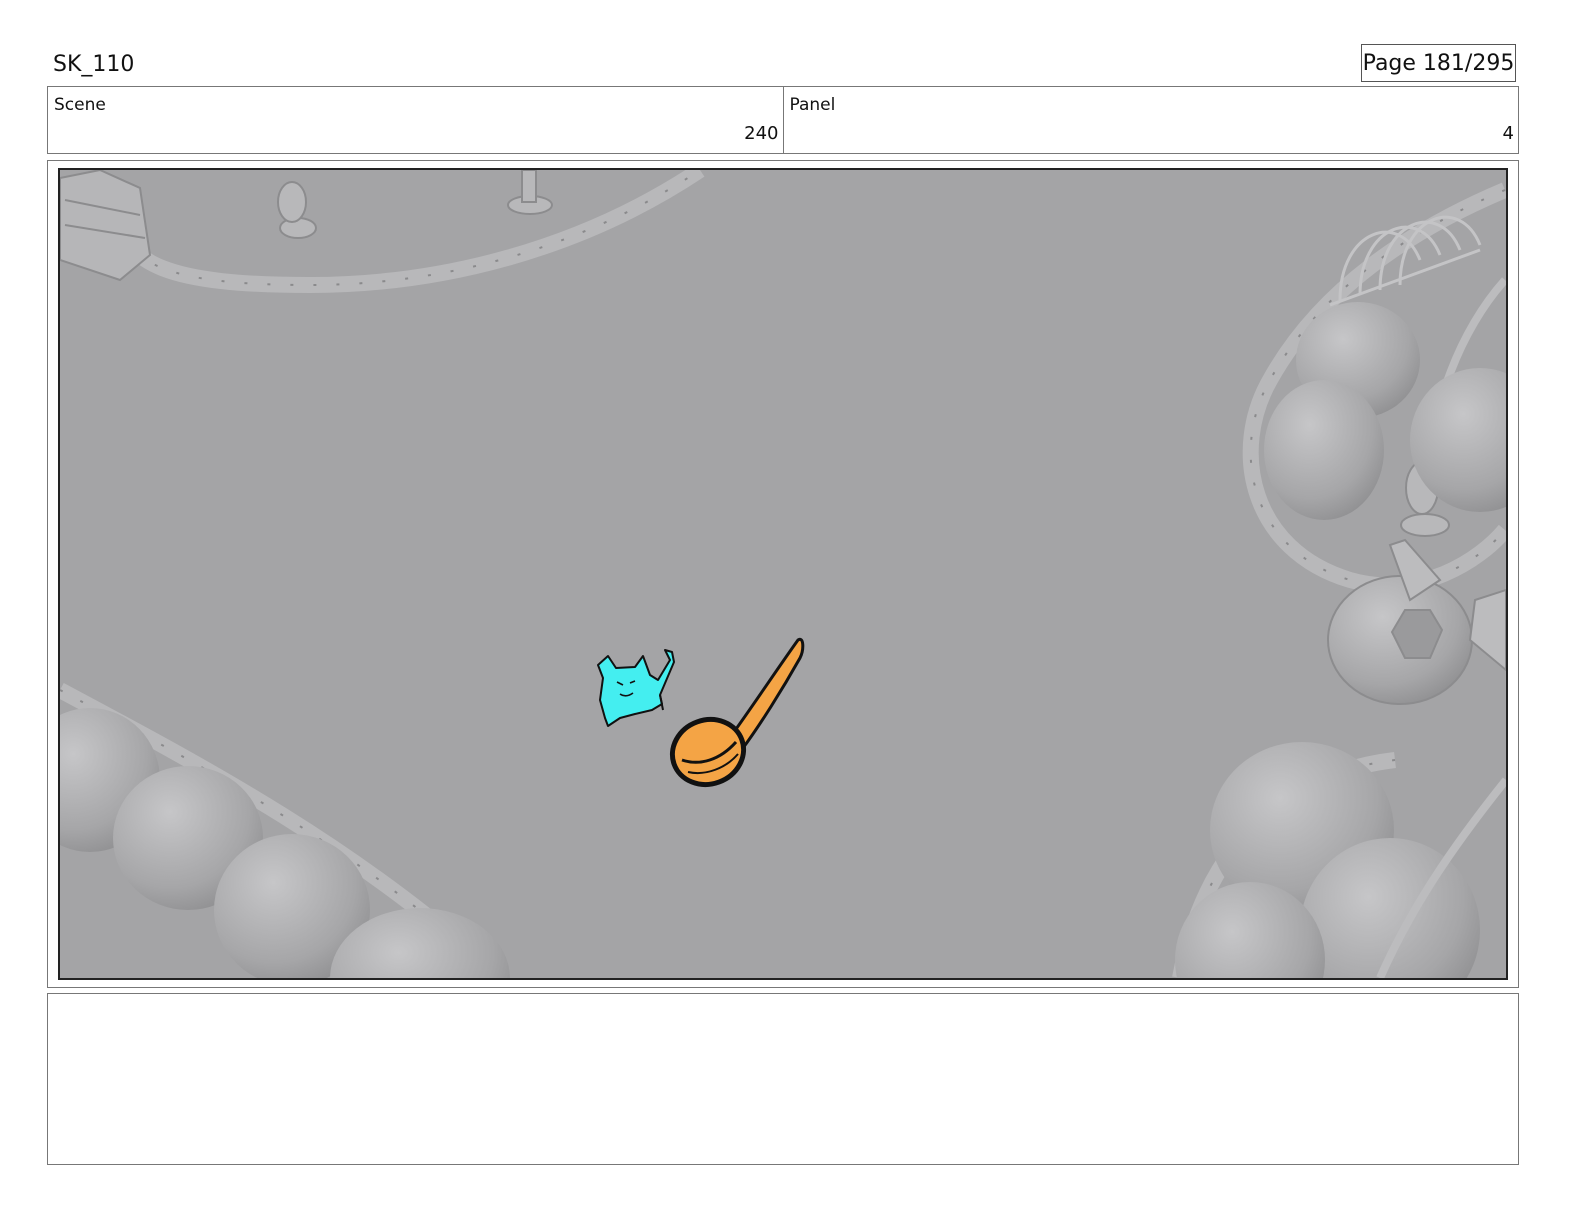 This screenshot has width=1584, height=1224. Describe the element at coordinates (812, 105) in the screenshot. I see `panel-label: Panel` at that location.